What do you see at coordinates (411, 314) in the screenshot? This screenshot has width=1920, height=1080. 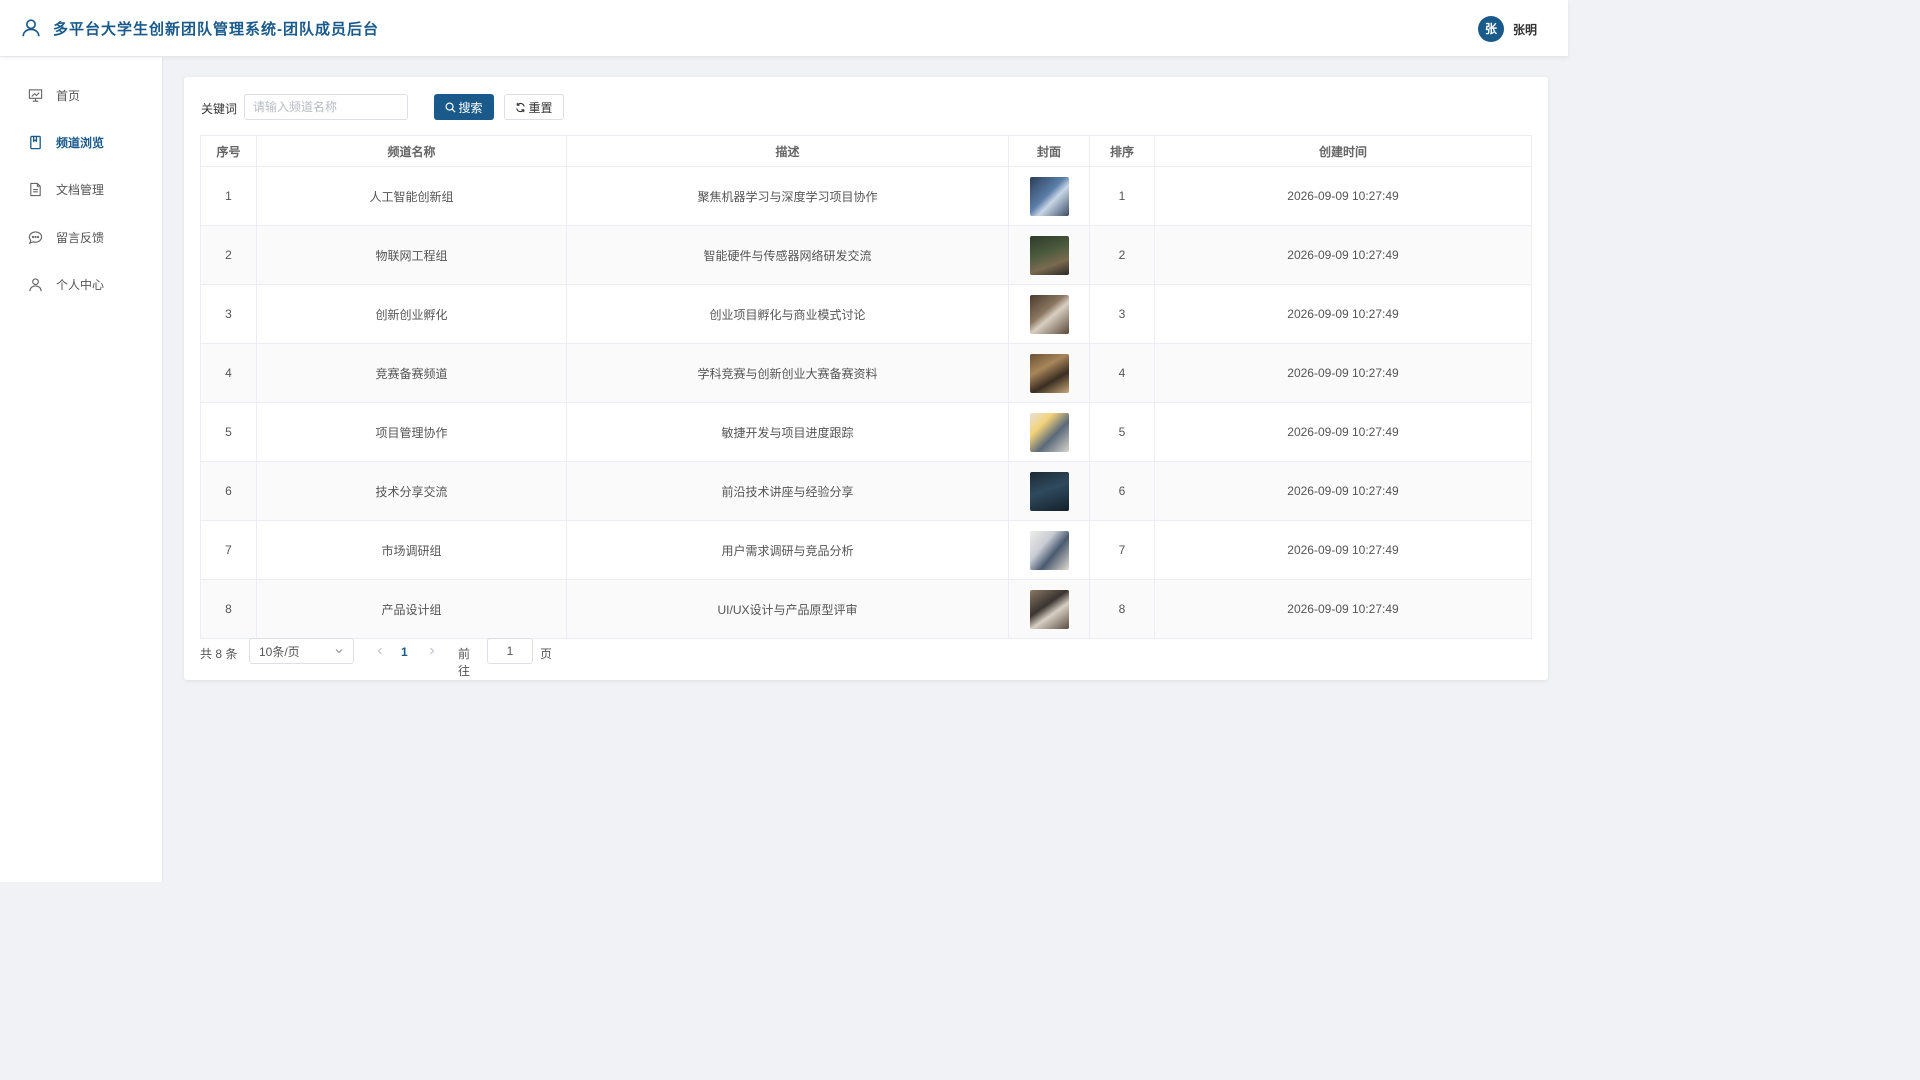 I see `cell-name: 创新创业孵化` at bounding box center [411, 314].